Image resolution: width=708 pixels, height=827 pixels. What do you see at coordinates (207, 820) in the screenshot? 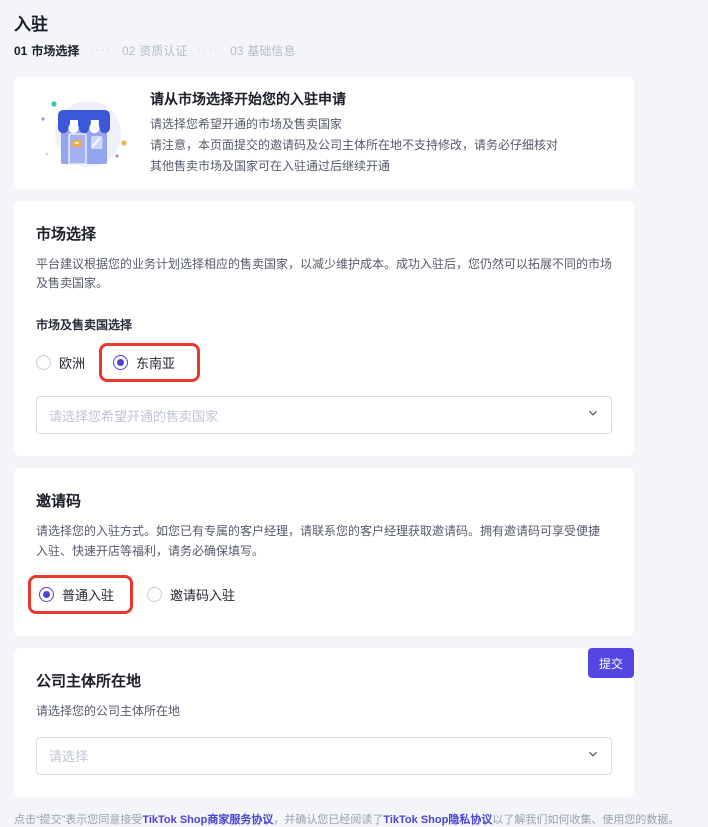
I see `merchant-service-agreement-link: TikTok Shop商家服务协议` at bounding box center [207, 820].